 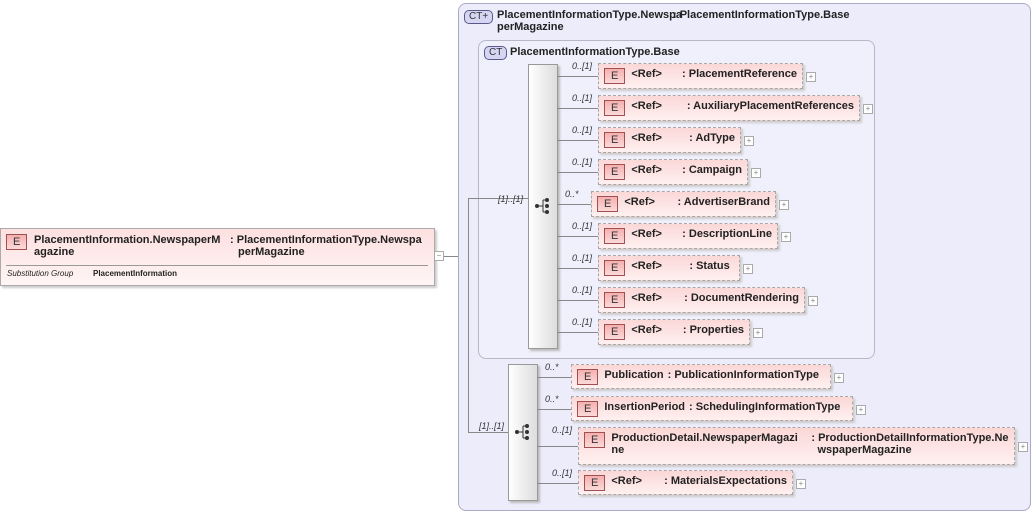 I want to click on substitution-group-label: Substitution Group, so click(x=40, y=273).